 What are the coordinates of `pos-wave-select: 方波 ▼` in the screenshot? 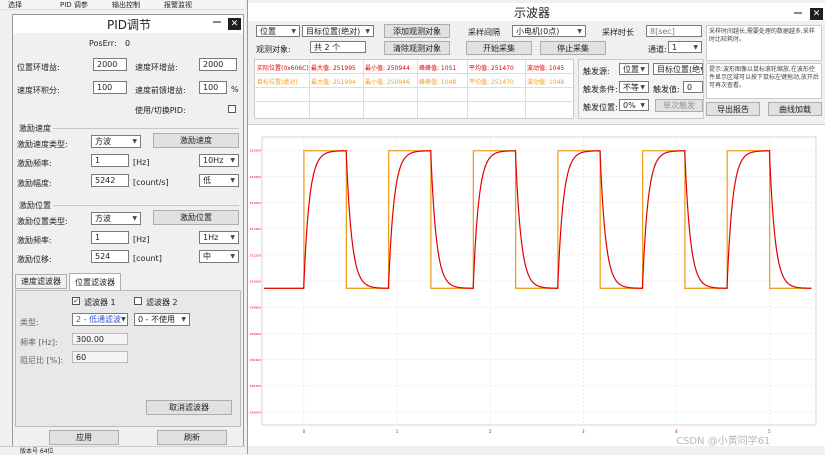 It's located at (116, 218).